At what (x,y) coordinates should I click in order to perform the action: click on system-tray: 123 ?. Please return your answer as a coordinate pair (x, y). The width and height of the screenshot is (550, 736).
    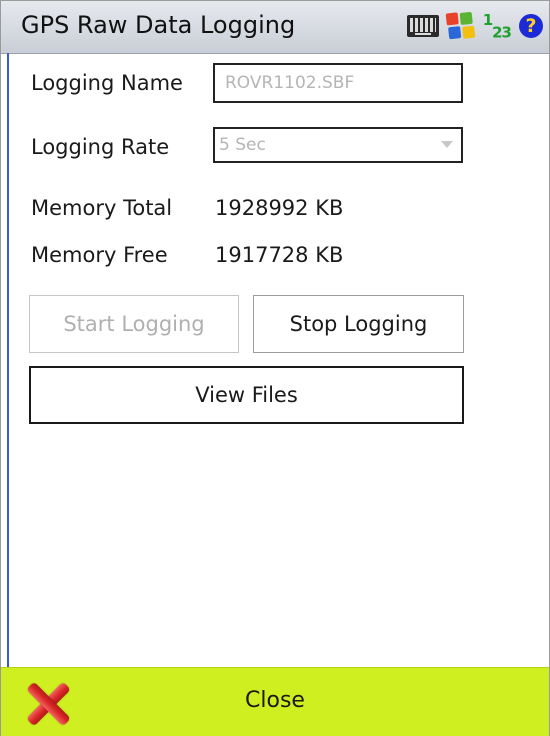
    Looking at the image, I should click on (474, 26).